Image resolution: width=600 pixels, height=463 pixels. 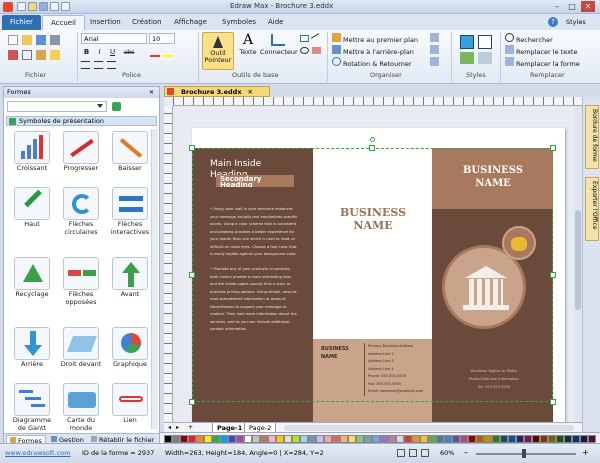 I want to click on symbol-carte-du-monde: Carte du monde, so click(x=81, y=407).